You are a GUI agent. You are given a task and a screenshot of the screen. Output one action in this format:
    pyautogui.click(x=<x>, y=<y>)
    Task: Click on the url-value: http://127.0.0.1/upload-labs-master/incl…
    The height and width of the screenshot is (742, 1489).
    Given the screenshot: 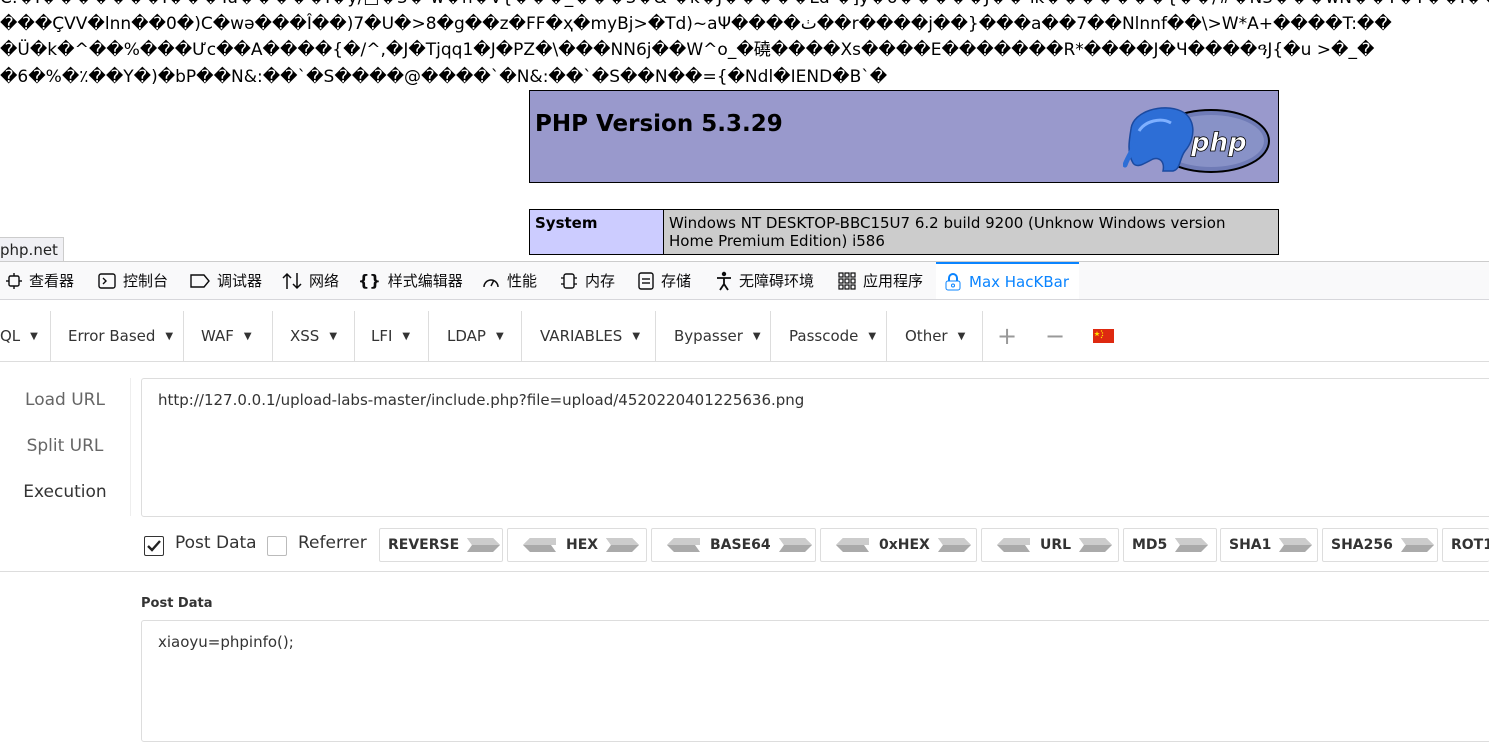 What is the action you would take?
    pyautogui.click(x=481, y=400)
    